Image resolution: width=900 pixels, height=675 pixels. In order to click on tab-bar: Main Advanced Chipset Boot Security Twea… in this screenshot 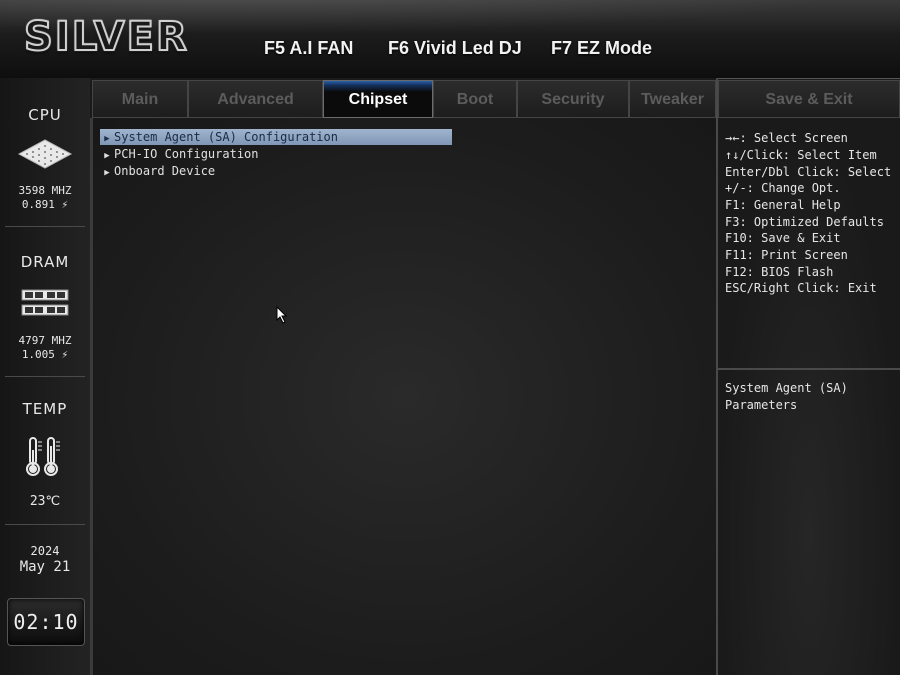, I will do `click(403, 98)`.